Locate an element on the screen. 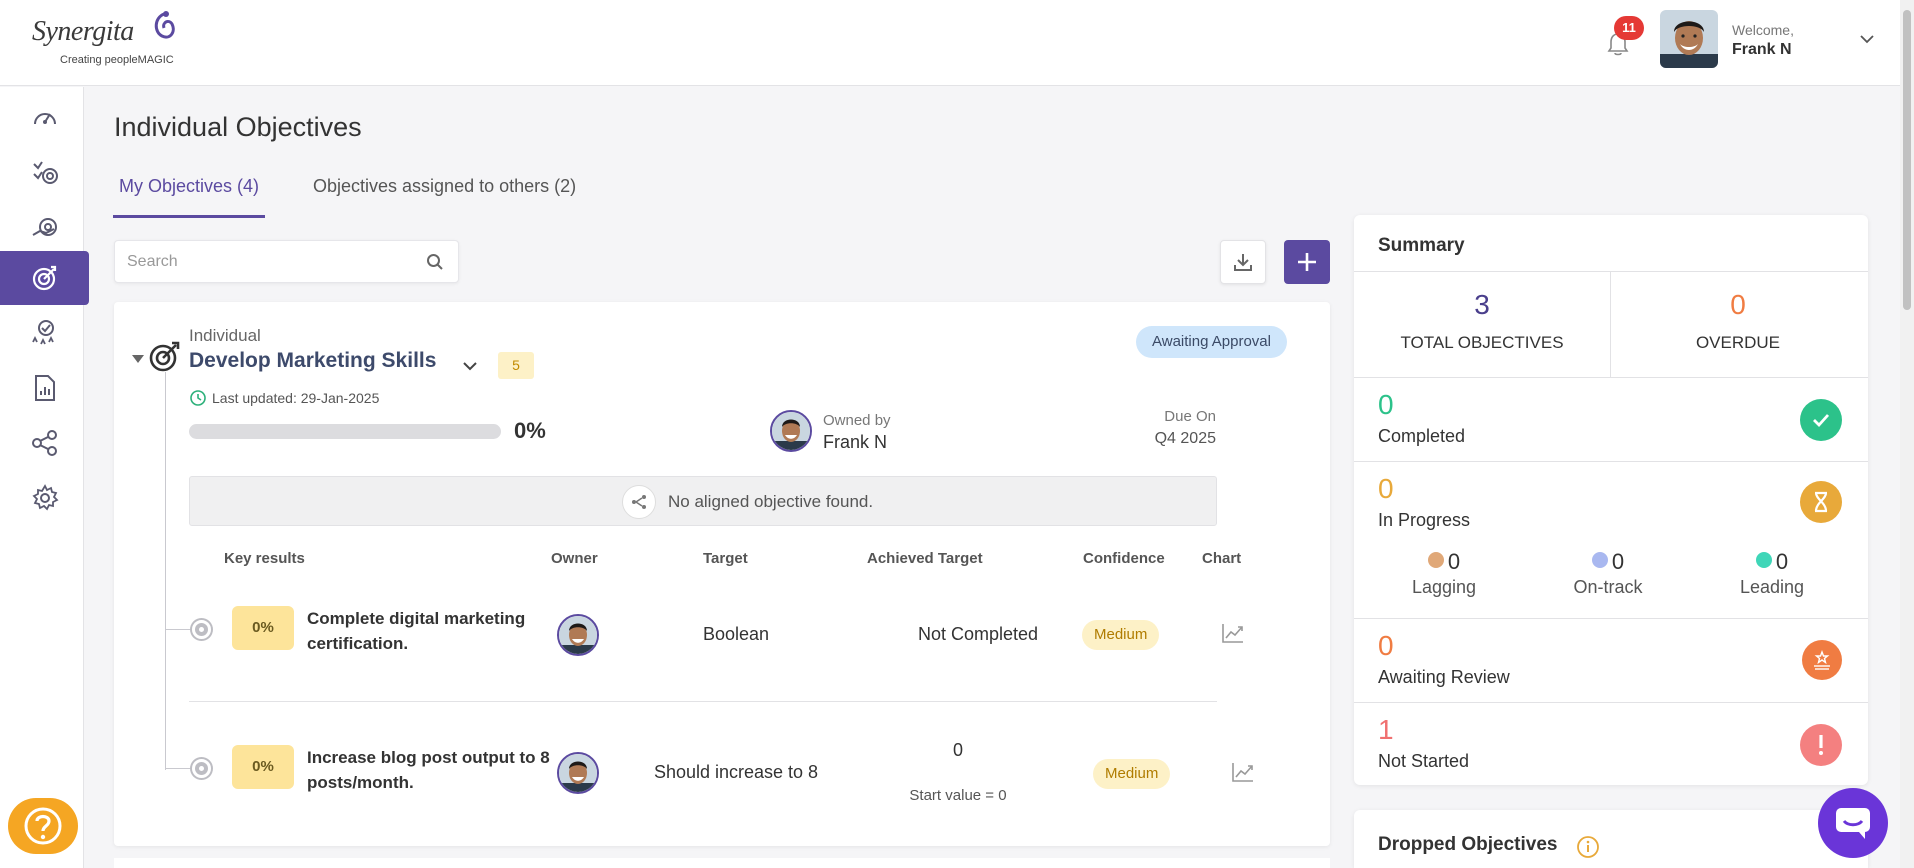  tab-objectives-assigned-to-others: Objectives assigned to others (2) is located at coordinates (444, 195).